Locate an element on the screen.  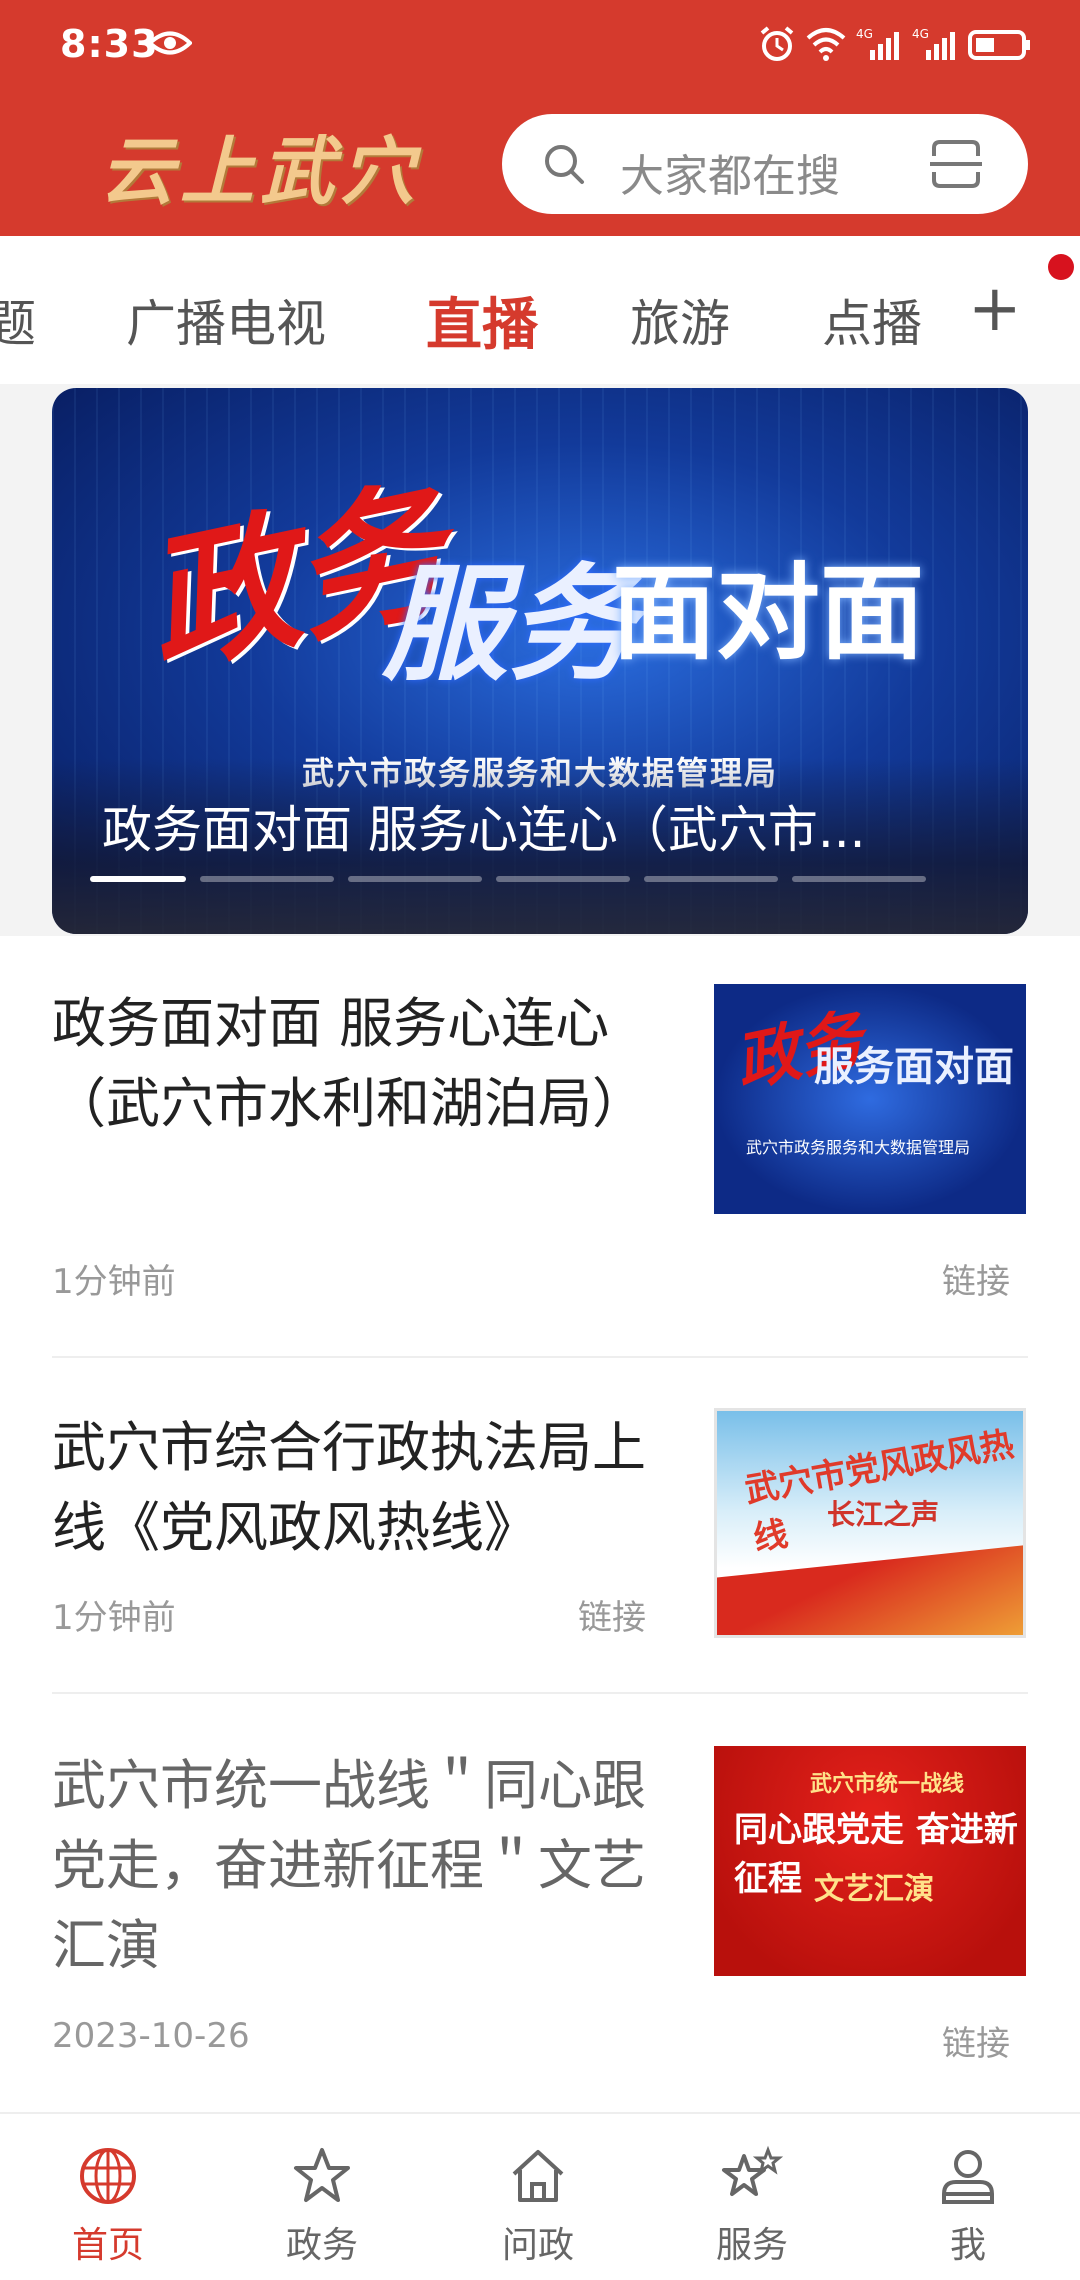
bottom-nav: 首页 政务 问政 服务 我 is located at coordinates (540, 2196).